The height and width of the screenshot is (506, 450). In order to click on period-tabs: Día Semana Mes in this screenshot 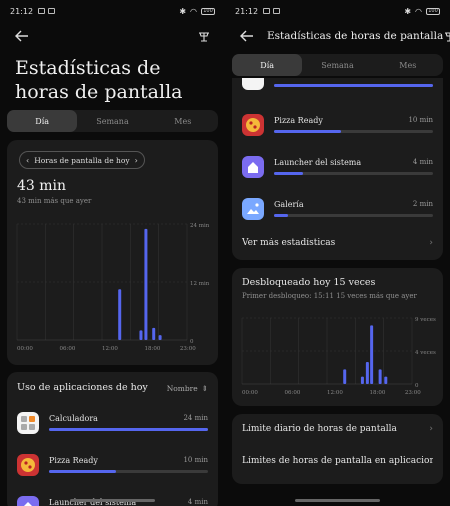, I will do `click(112, 121)`.